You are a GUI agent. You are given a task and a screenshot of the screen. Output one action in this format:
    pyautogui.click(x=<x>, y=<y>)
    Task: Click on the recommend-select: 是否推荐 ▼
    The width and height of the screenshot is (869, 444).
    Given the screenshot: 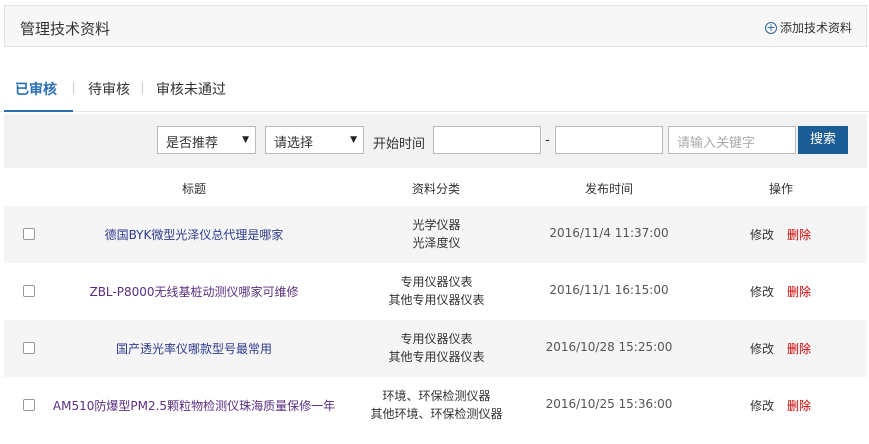 What is the action you would take?
    pyautogui.click(x=206, y=140)
    